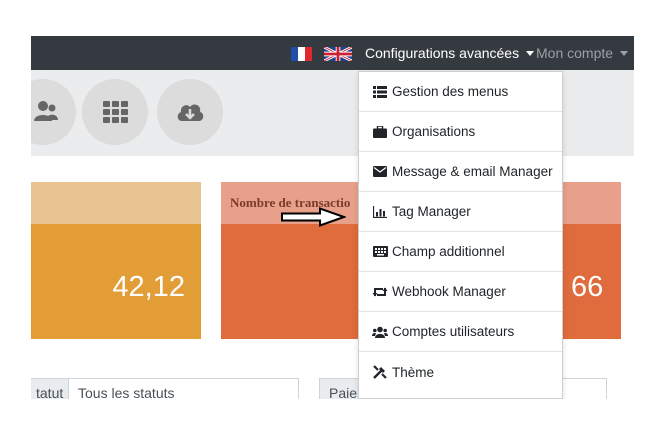  I want to click on users-shortcut-button, so click(53, 112).